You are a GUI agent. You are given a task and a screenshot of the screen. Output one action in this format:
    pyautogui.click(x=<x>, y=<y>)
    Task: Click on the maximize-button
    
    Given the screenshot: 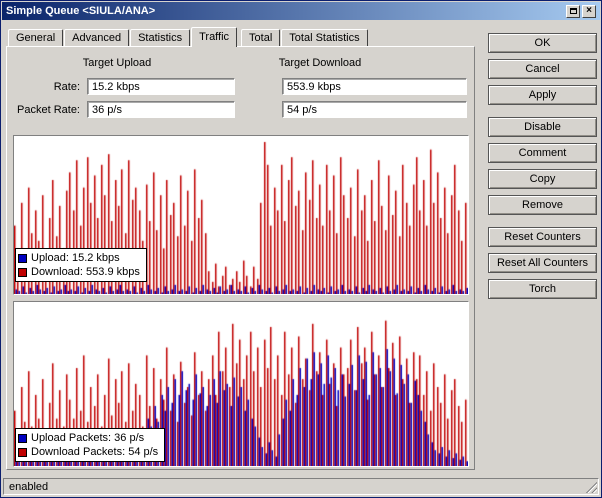 What is the action you would take?
    pyautogui.click(x=573, y=11)
    